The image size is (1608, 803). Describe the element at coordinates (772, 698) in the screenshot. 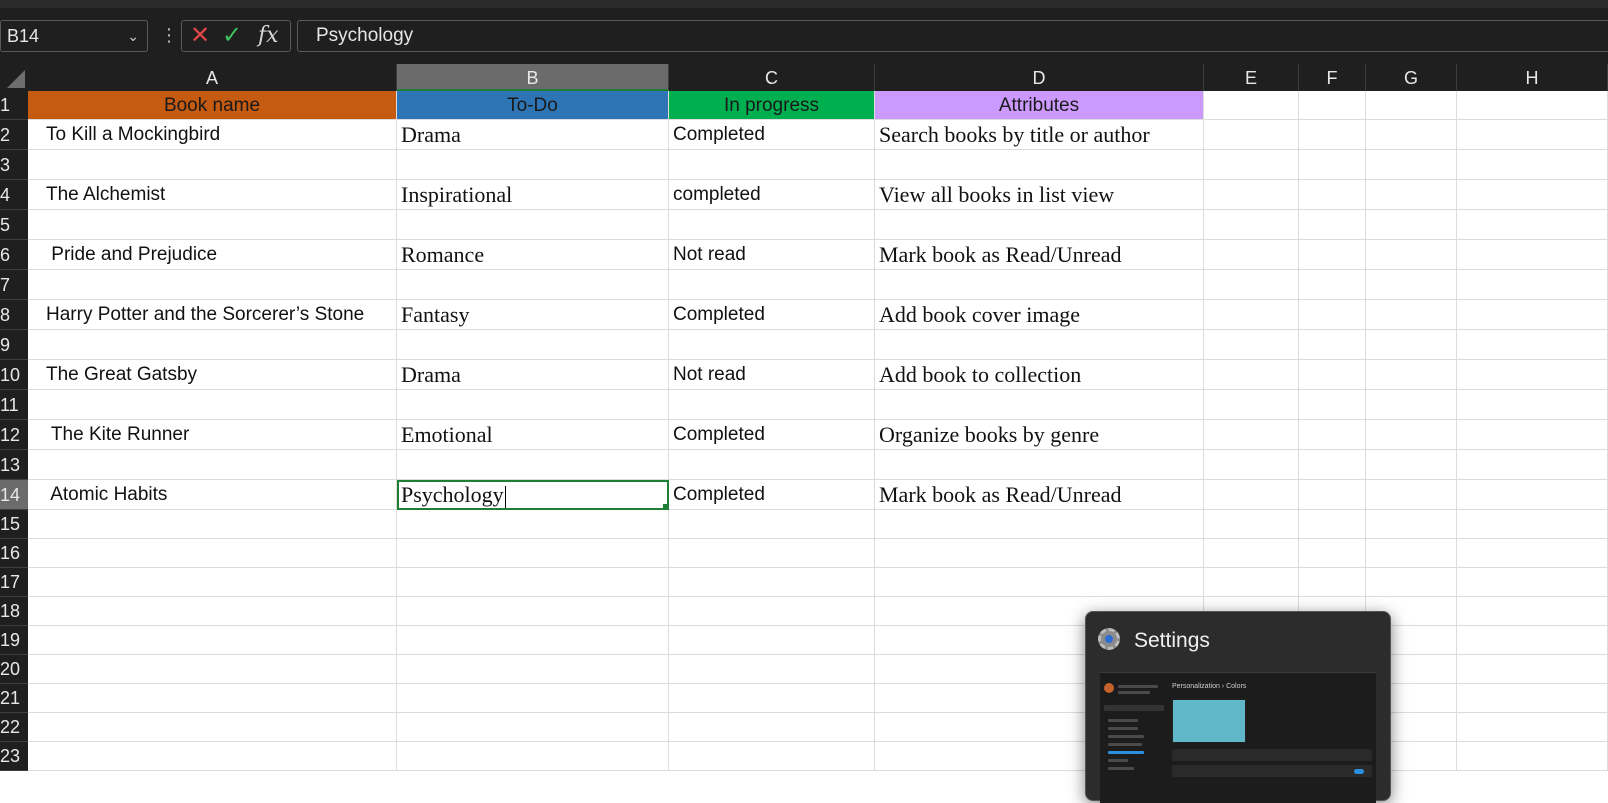

I see `cell-c21` at that location.